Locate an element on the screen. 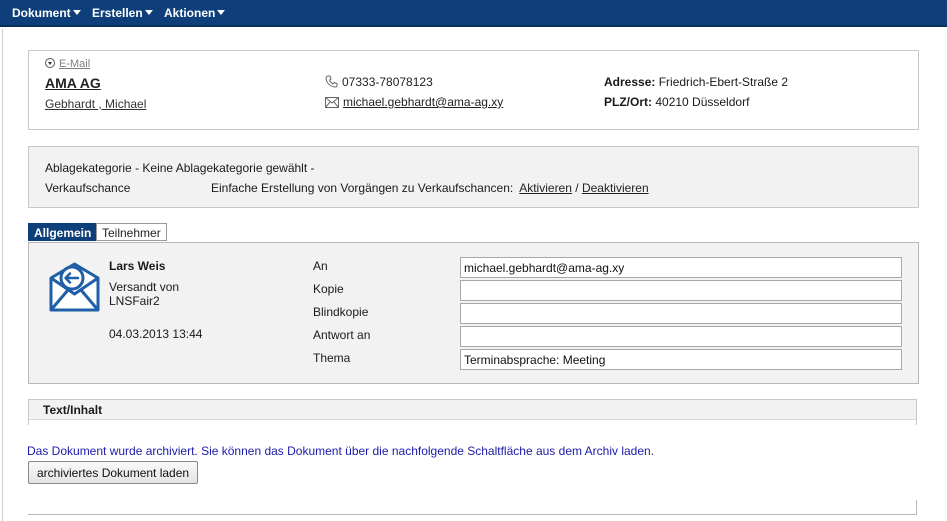 This screenshot has height=521, width=947. sender-name: Lars Weis is located at coordinates (137, 266).